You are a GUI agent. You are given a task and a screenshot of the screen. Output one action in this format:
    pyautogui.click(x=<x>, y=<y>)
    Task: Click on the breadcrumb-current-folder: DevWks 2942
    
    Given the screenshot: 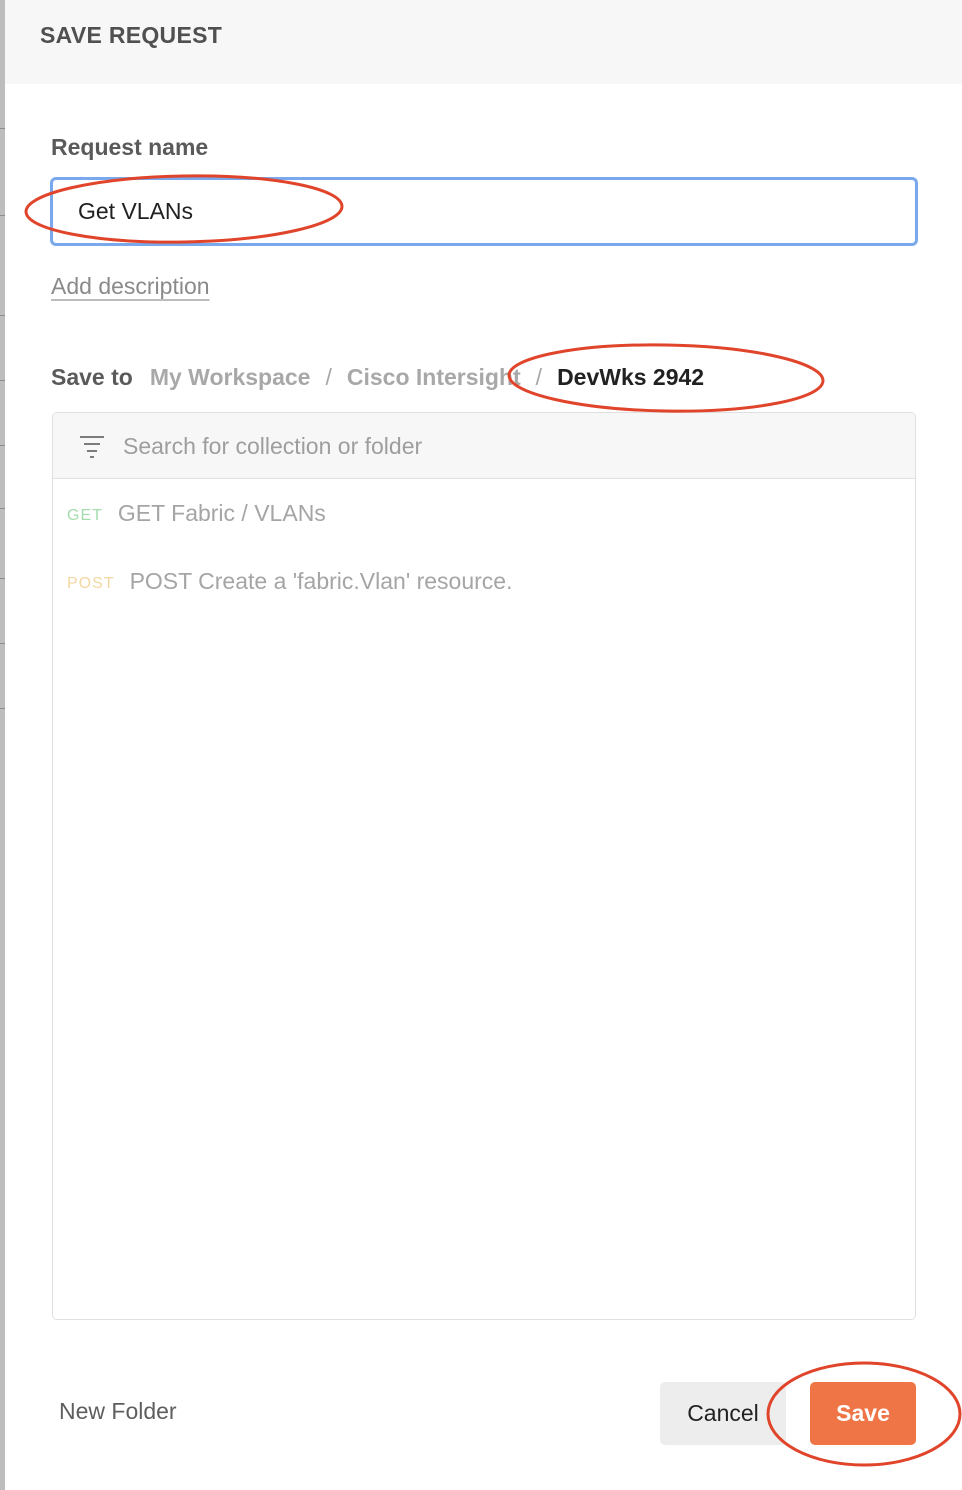 What is the action you would take?
    pyautogui.click(x=631, y=376)
    